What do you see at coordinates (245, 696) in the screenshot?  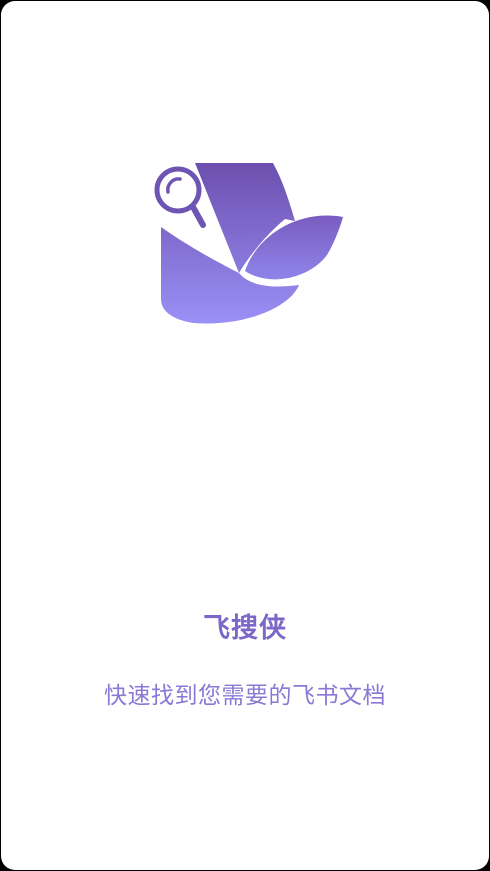 I see `app-tagline: 快速找到您需要的飞书文档` at bounding box center [245, 696].